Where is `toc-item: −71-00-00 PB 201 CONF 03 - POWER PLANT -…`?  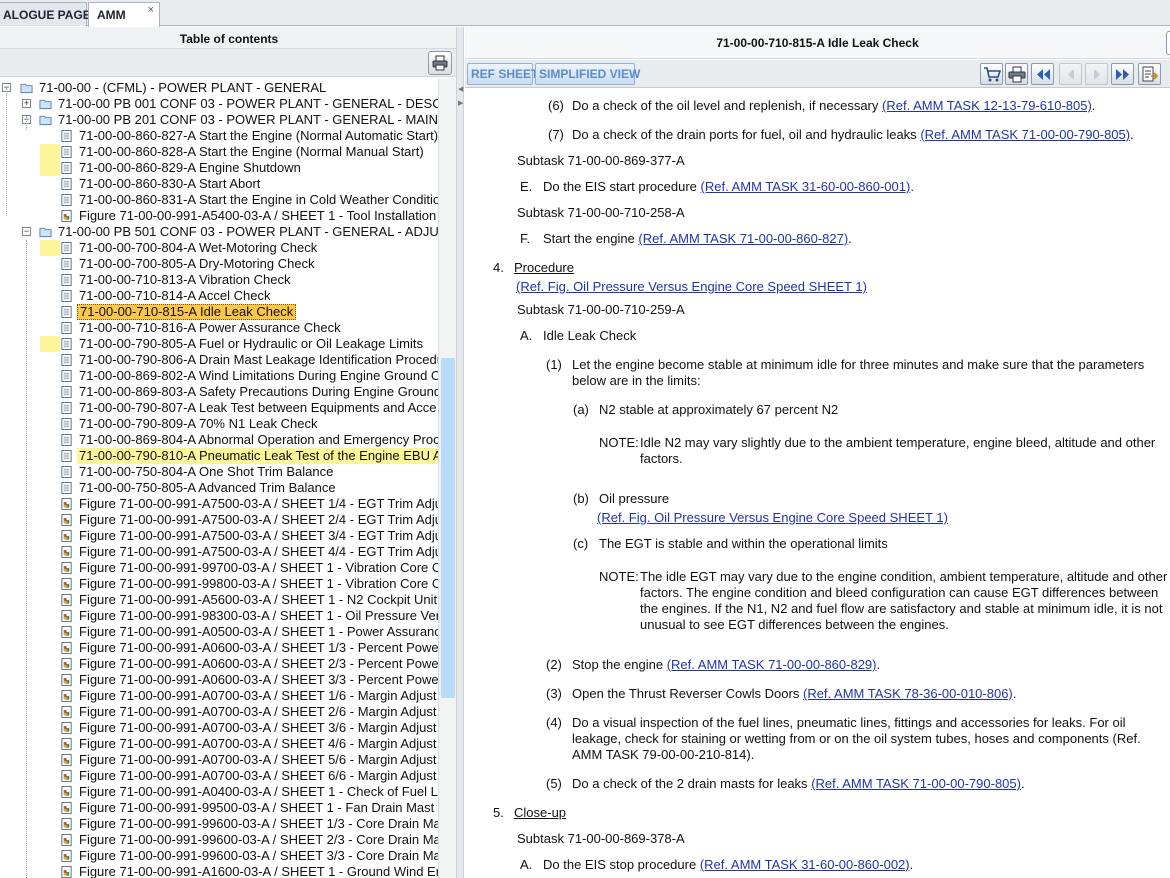
toc-item: −71-00-00 PB 201 CONF 03 - POWER PLANT -… is located at coordinates (219, 120).